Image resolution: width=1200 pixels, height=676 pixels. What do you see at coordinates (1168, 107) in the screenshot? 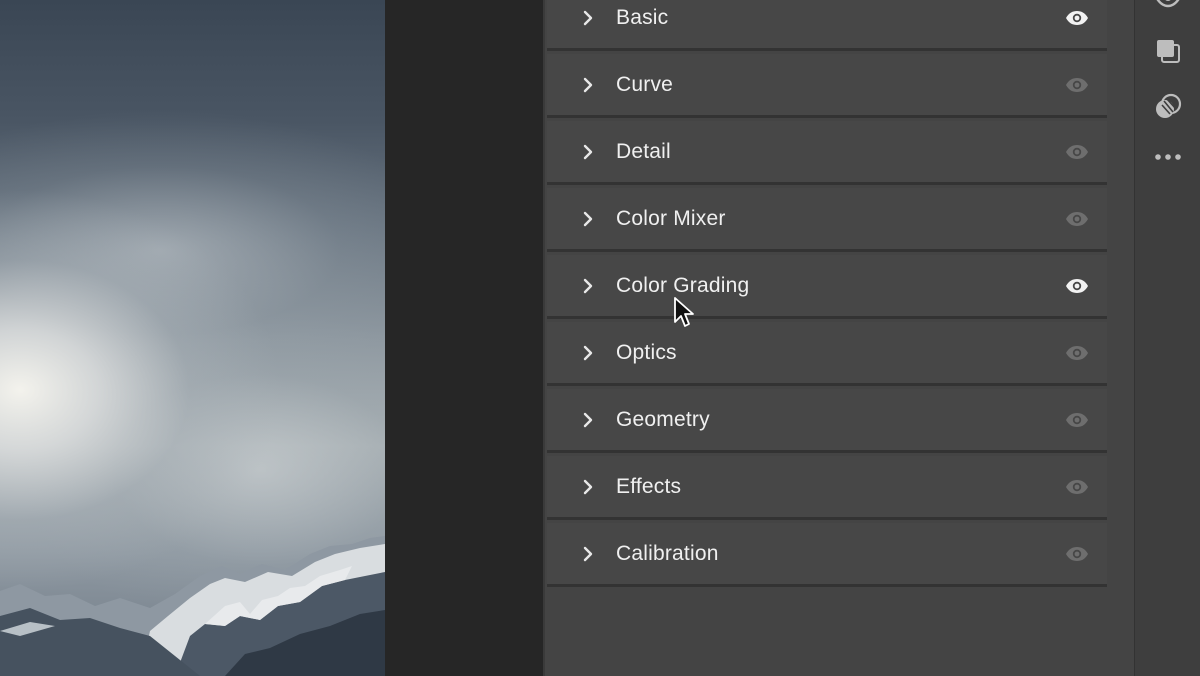
I see `masking-icon` at bounding box center [1168, 107].